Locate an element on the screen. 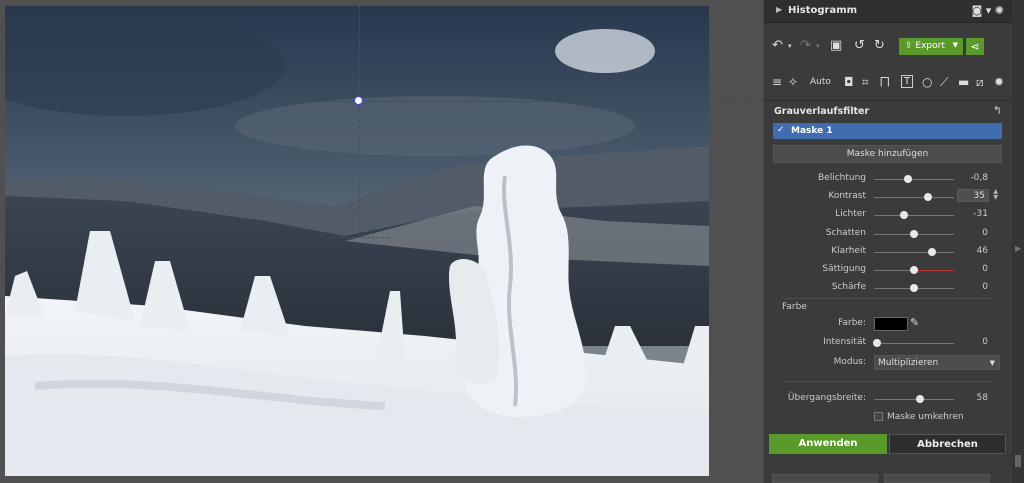 The width and height of the screenshot is (1024, 483). invert-mask-row: Maske umkehren is located at coordinates (888, 418).